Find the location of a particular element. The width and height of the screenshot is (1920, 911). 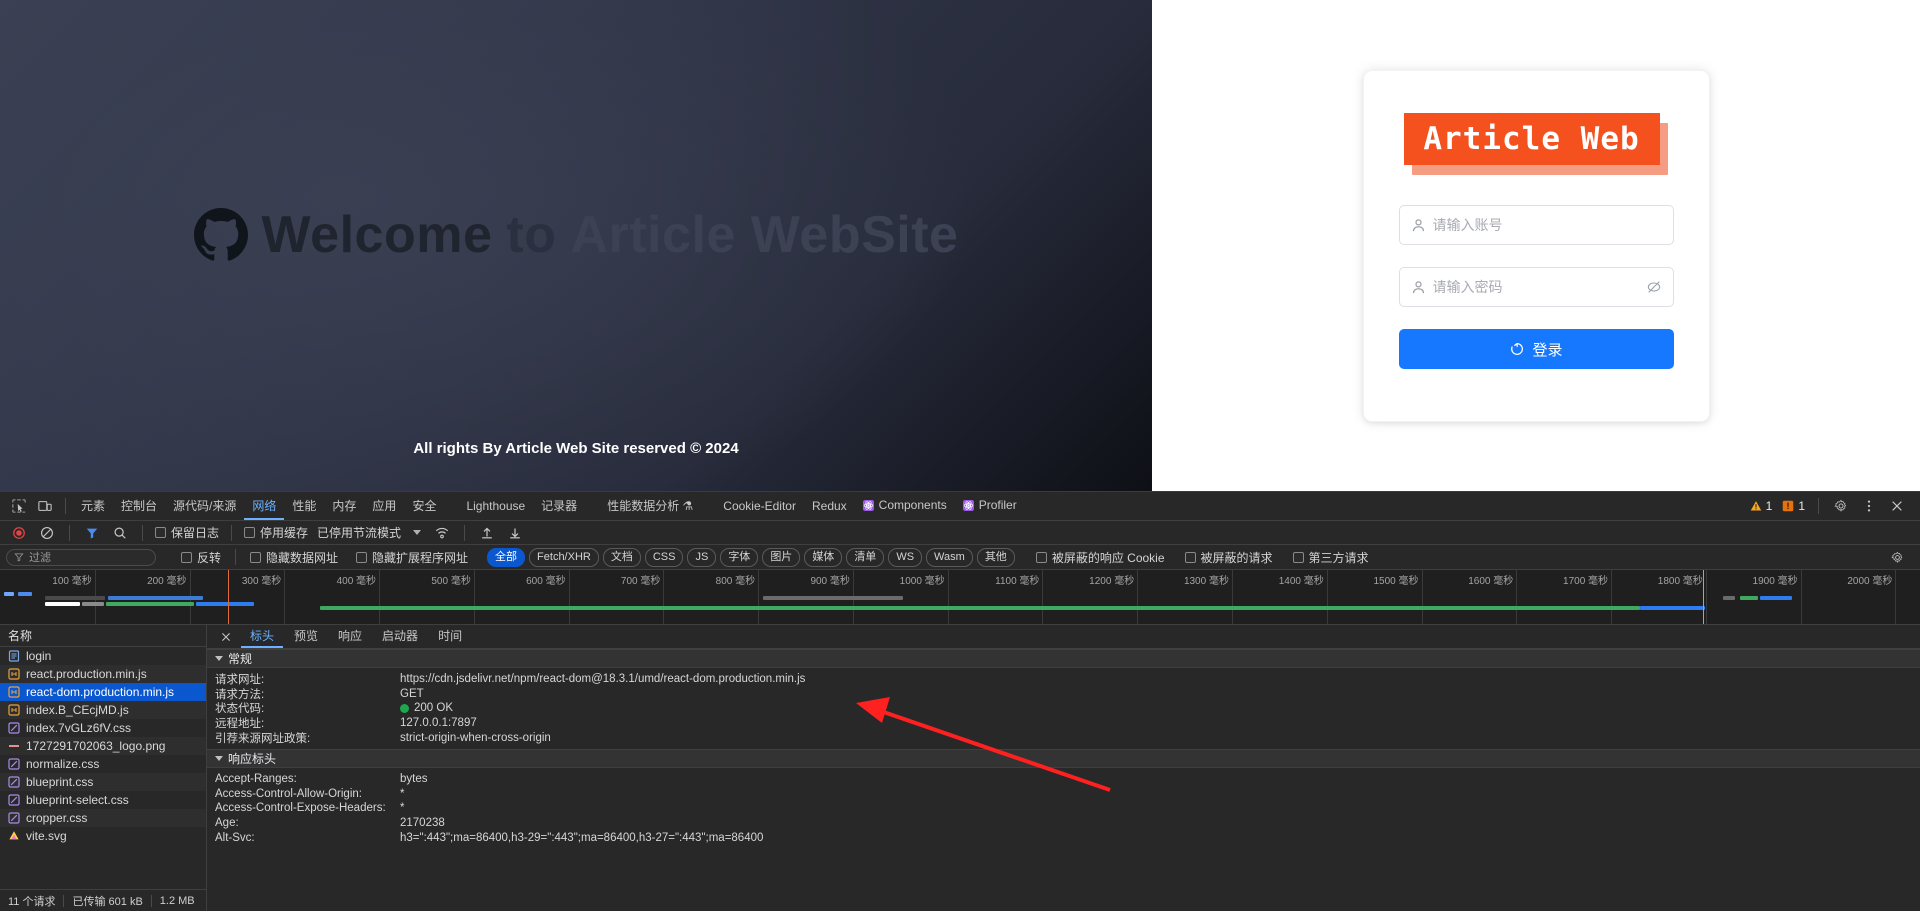

type-filter-img: 图片 is located at coordinates (781, 557).